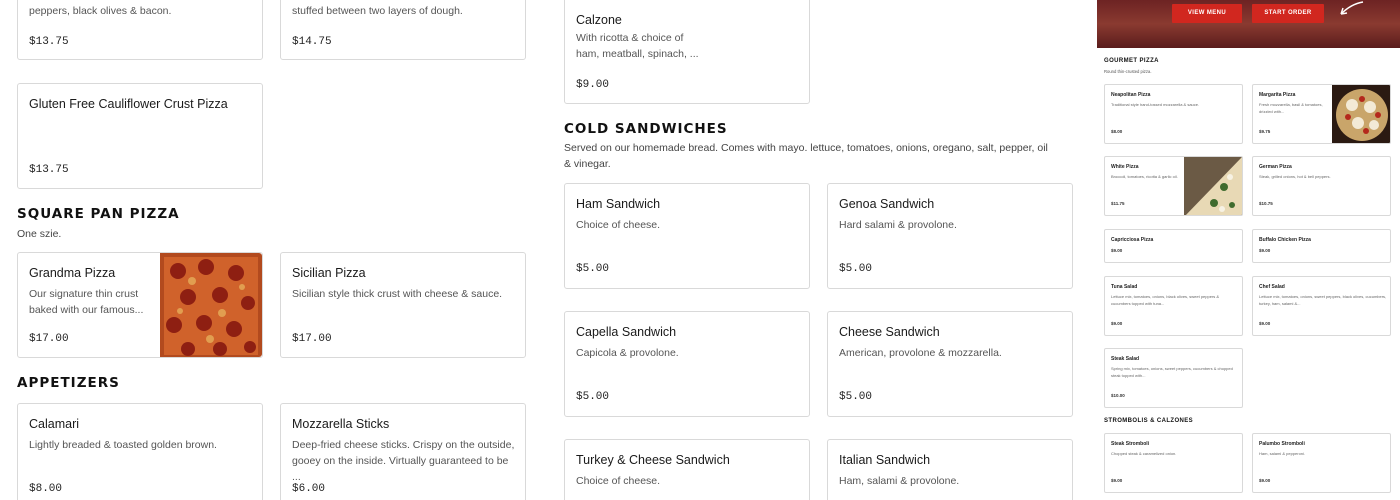 This screenshot has width=1400, height=500. Describe the element at coordinates (54, 424) in the screenshot. I see `item-name: Calamari` at that location.